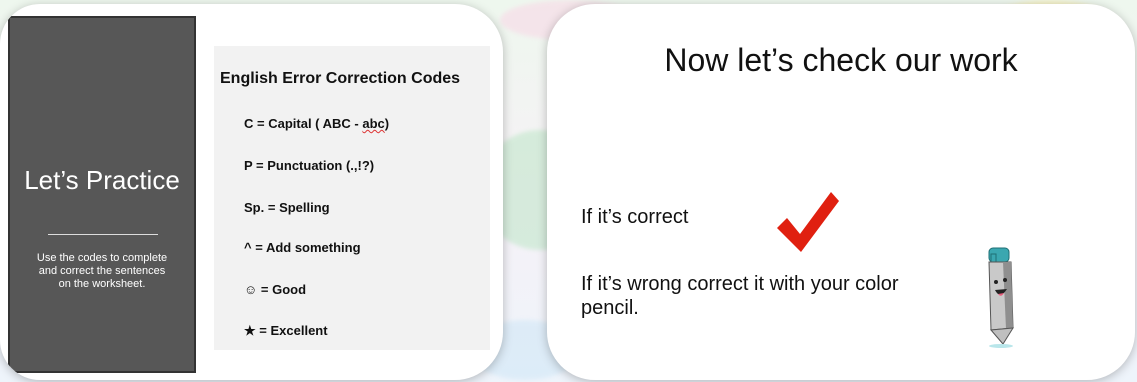  I want to click on code-row-spelling: Sp. = Spelling, so click(287, 207).